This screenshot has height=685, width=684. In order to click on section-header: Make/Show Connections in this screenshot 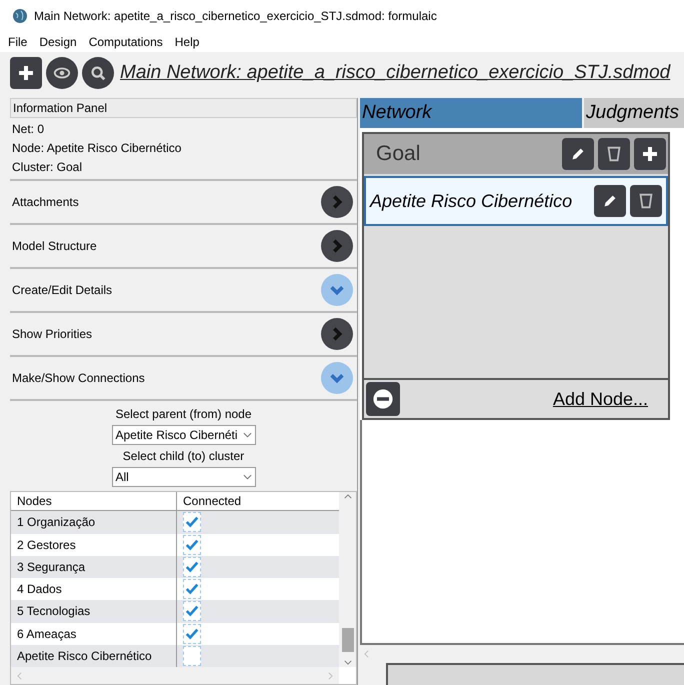, I will do `click(183, 379)`.